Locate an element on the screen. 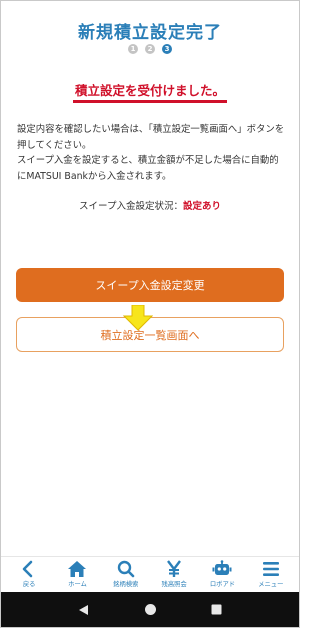 This screenshot has width=320, height=628. bottom-nav: 戻る ホーム 銘柄検索 残高照会 ロボアド メニュー is located at coordinates (150, 574).